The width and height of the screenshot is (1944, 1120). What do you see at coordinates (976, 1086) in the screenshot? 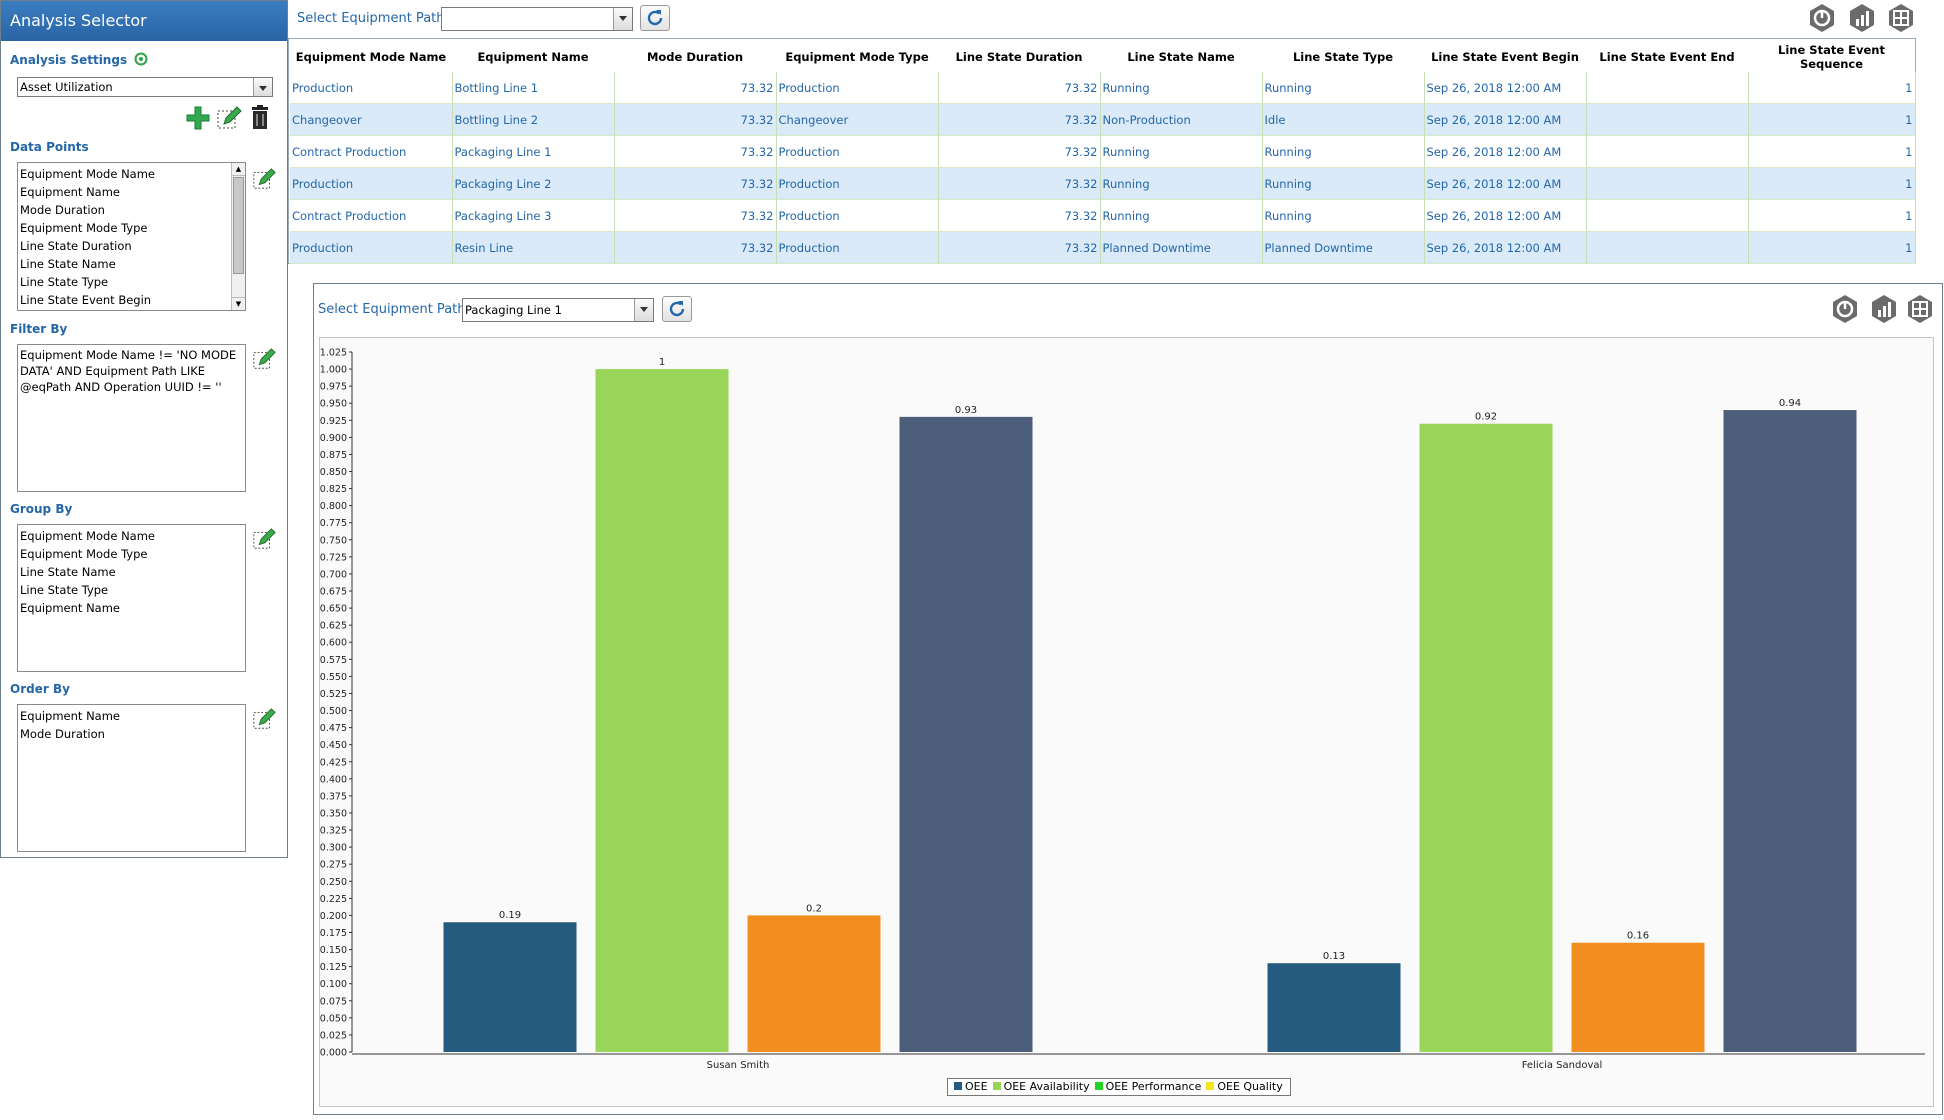
I see `legend-label: OEE` at bounding box center [976, 1086].